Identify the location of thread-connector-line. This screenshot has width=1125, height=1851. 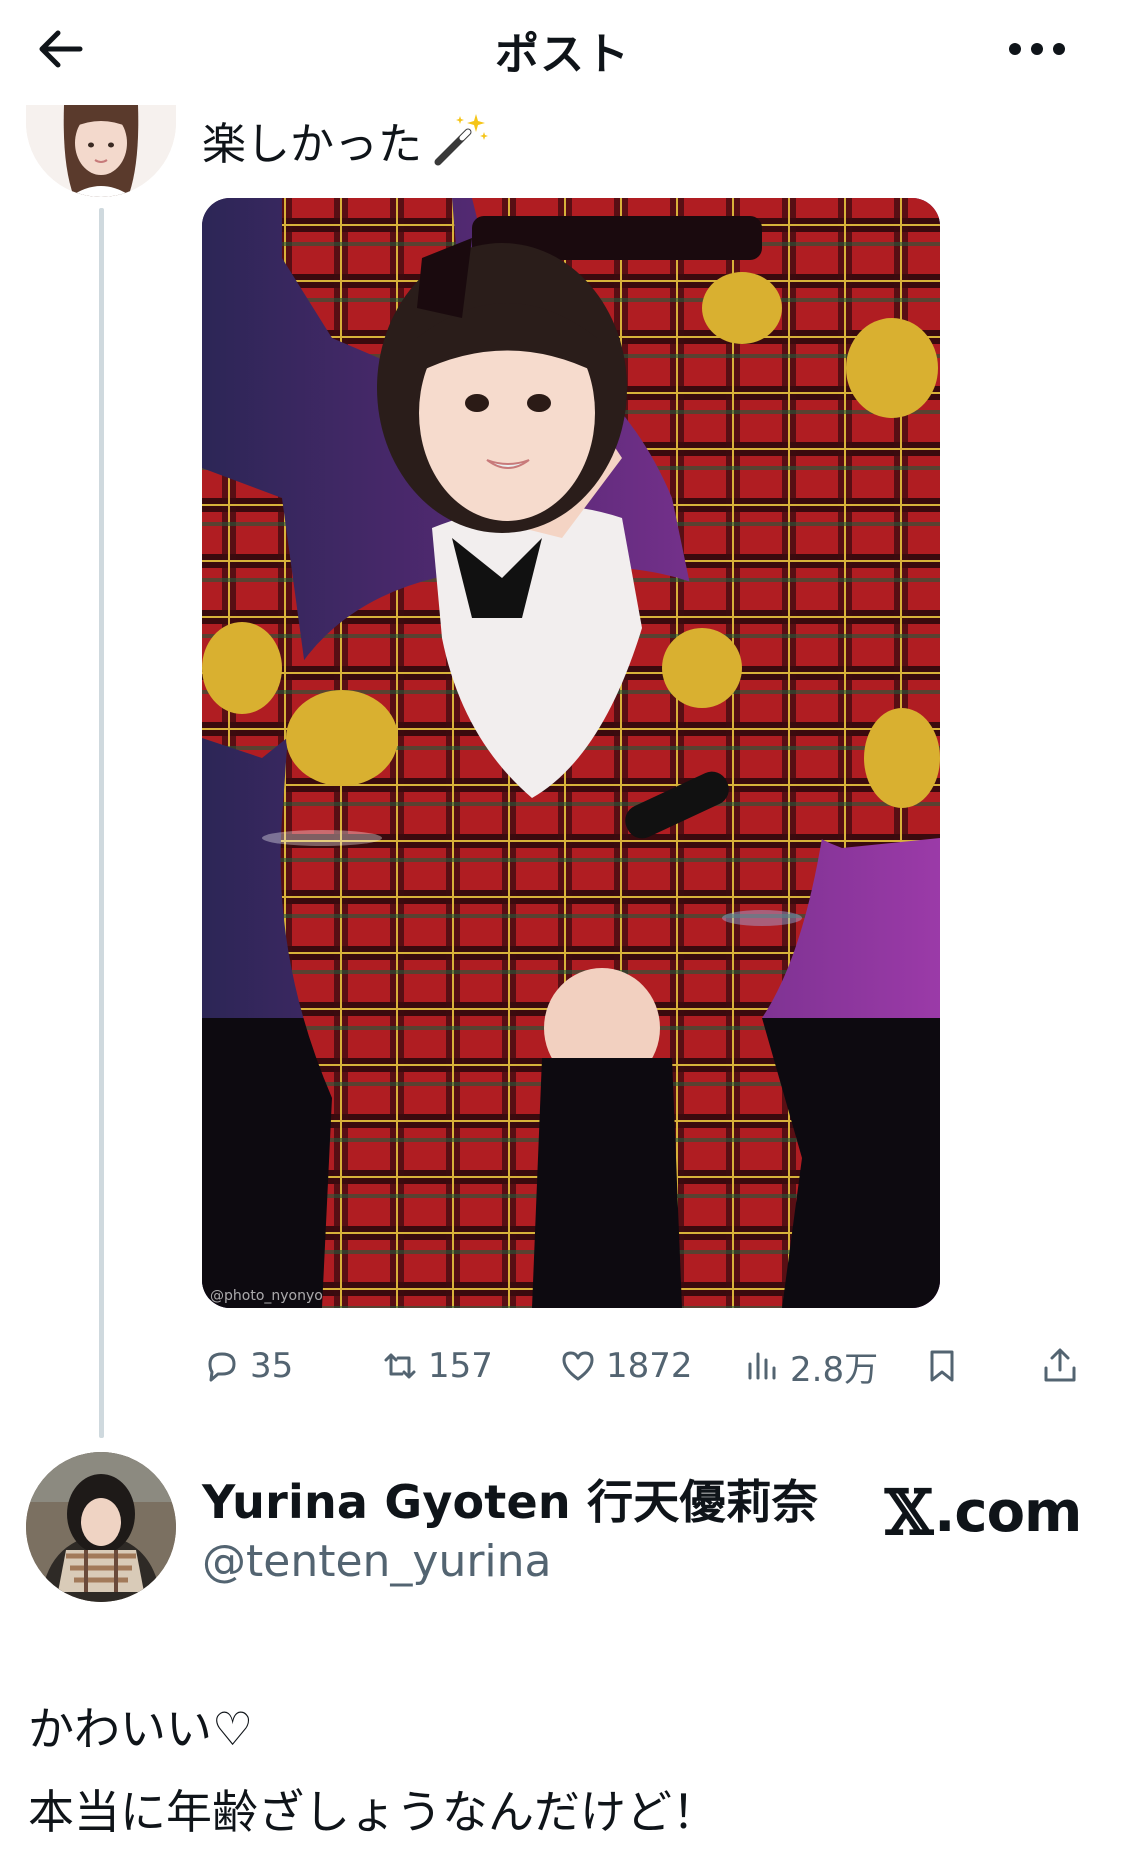
(101, 823).